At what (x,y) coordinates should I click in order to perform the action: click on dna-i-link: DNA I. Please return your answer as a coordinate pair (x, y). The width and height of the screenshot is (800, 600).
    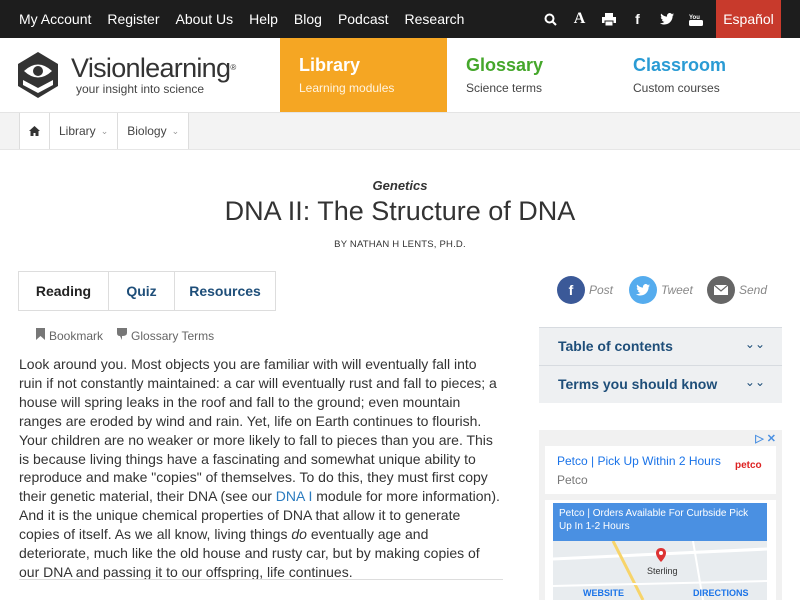
    Looking at the image, I should click on (294, 496).